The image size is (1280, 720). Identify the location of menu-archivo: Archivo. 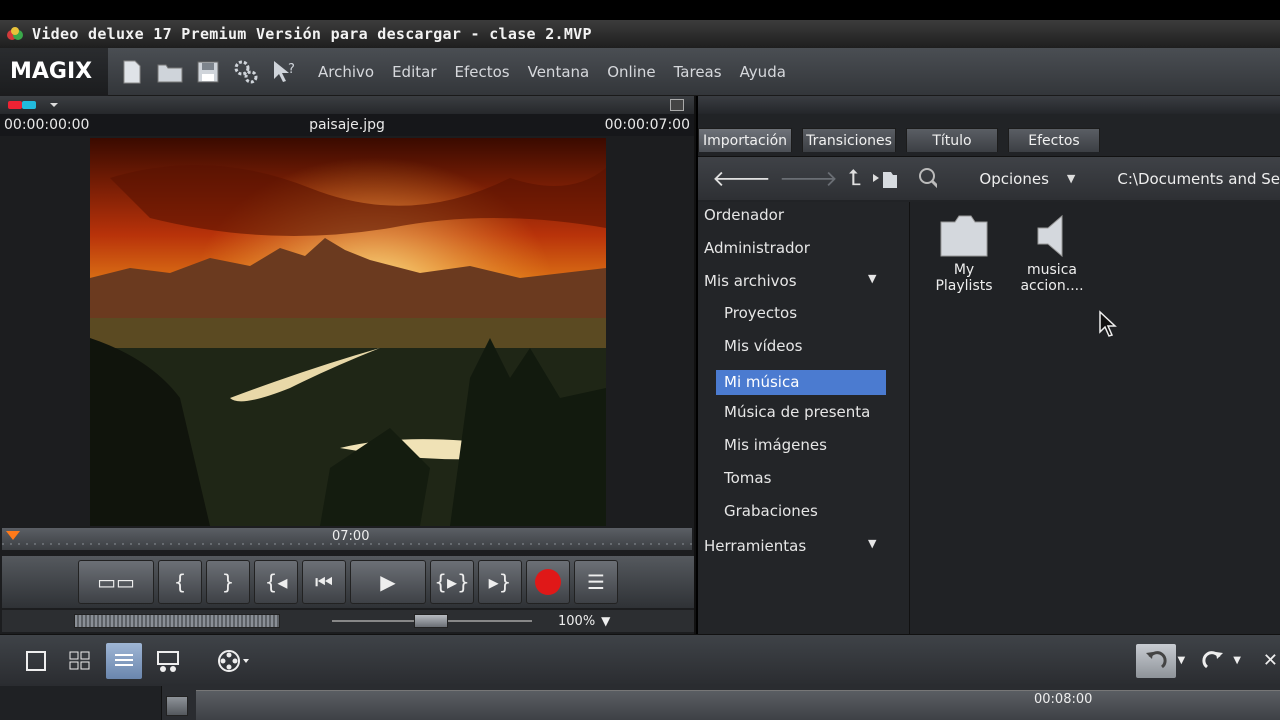
(346, 72).